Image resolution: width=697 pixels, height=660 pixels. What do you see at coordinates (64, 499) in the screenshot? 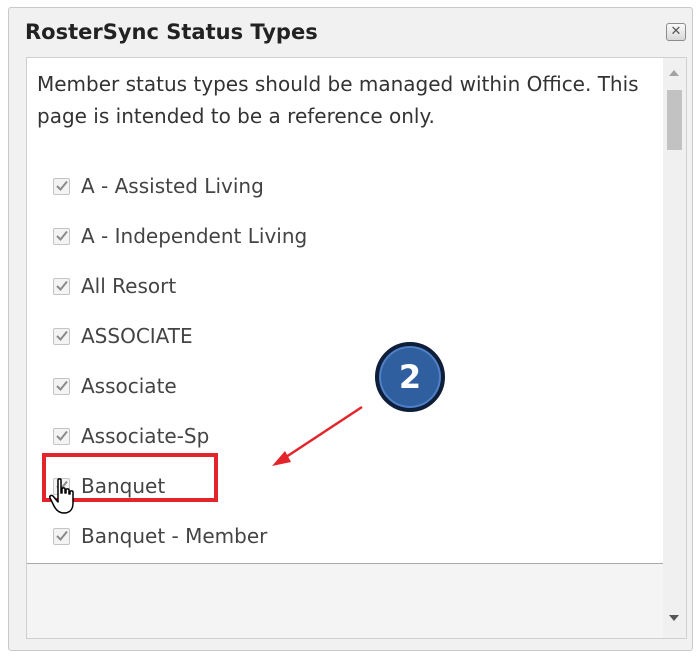
I see `hand-cursor-icon` at bounding box center [64, 499].